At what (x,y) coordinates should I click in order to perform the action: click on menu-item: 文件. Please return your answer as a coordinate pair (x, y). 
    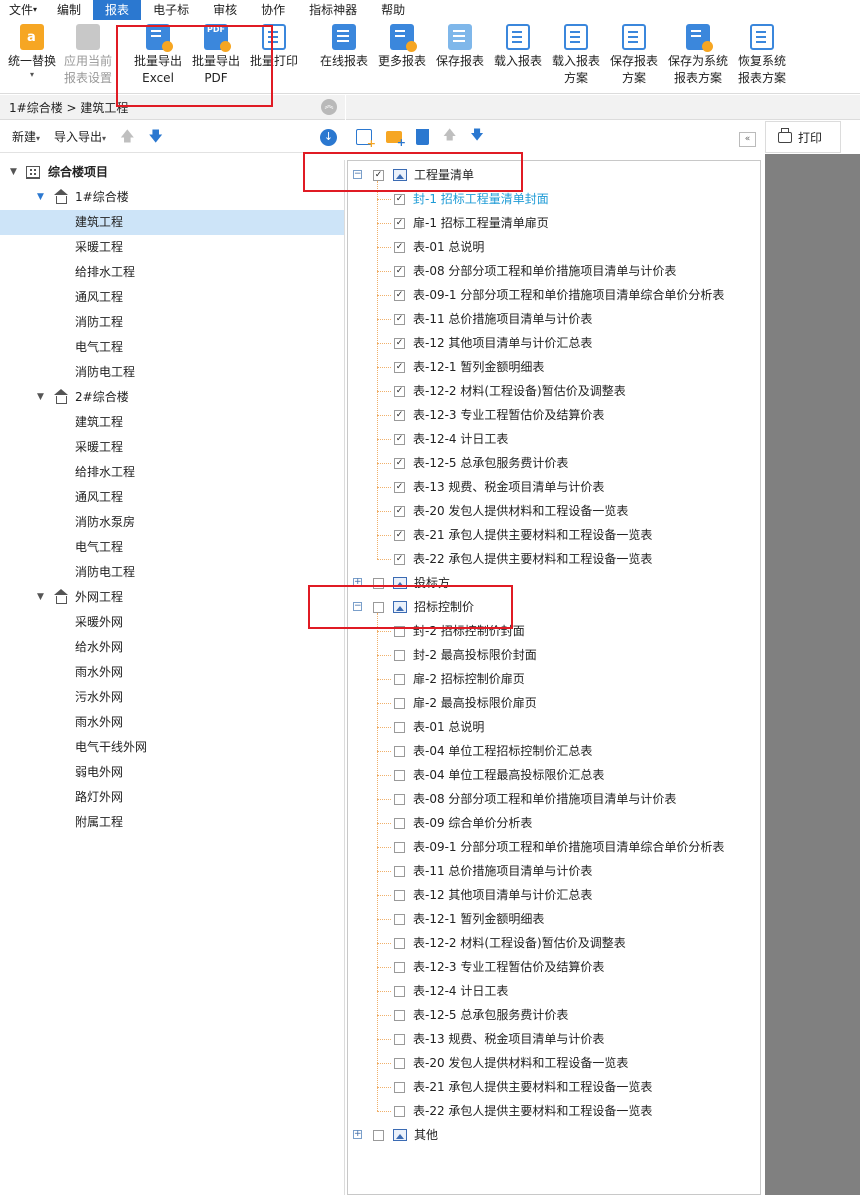
    Looking at the image, I should click on (22, 10).